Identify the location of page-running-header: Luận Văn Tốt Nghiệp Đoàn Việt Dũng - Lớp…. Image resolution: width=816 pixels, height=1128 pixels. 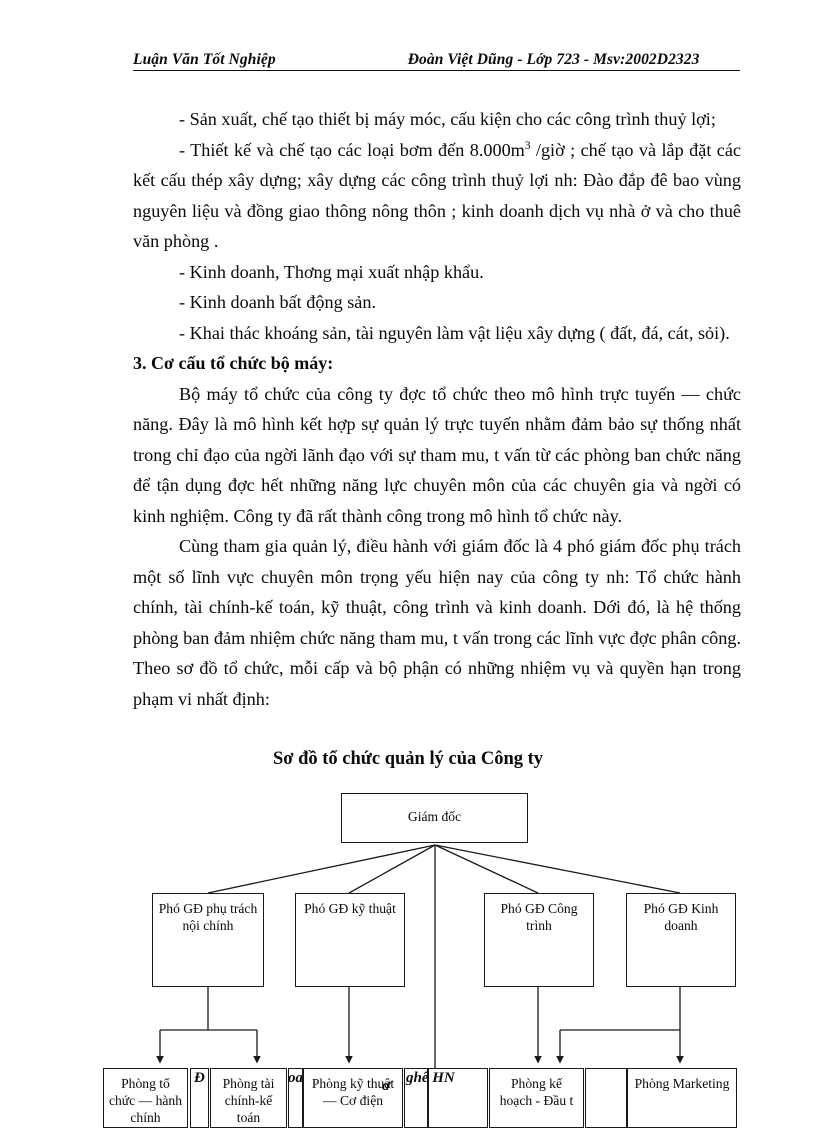
(436, 58).